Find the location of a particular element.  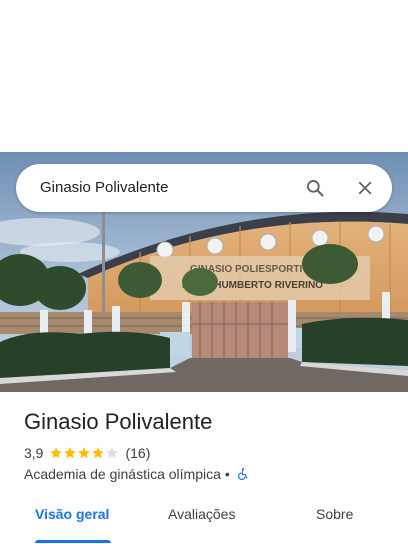

search-input: Ginasio Polivalente is located at coordinates (104, 187).